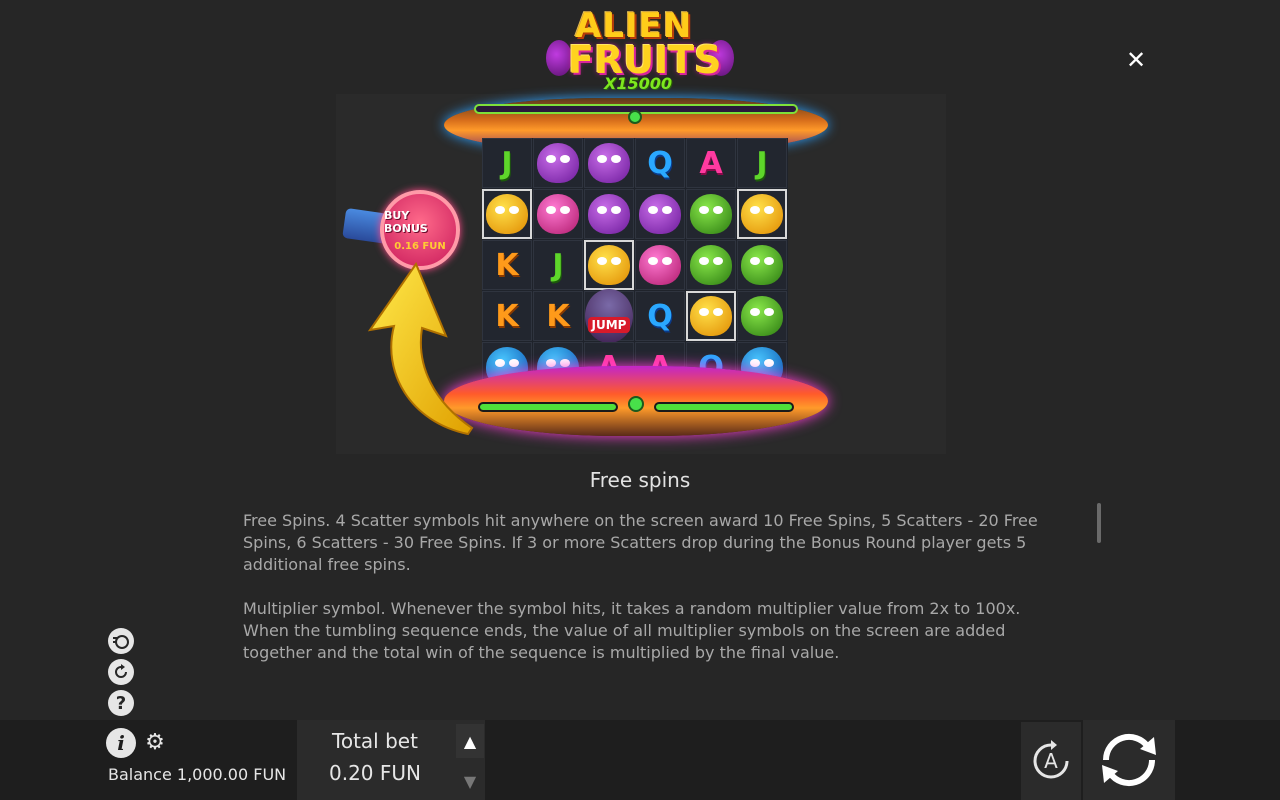 This screenshot has width=1280, height=800. What do you see at coordinates (155, 743) in the screenshot?
I see `settings-gear-icon: ⚙` at bounding box center [155, 743].